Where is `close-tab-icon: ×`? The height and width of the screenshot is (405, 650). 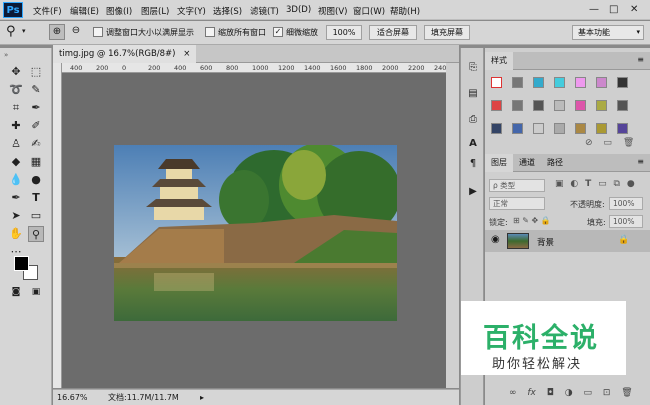 close-tab-icon: × is located at coordinates (186, 54).